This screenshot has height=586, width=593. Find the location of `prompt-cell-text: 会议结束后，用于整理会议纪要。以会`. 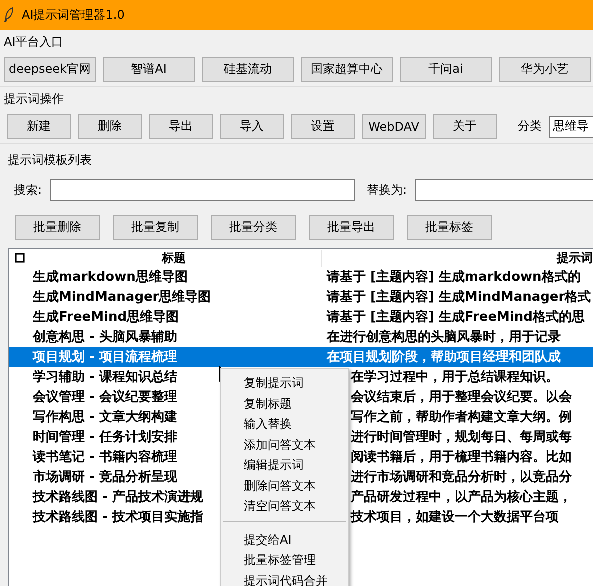

prompt-cell-text: 会议结束后，用于整理会议纪要。以会 is located at coordinates (462, 397).